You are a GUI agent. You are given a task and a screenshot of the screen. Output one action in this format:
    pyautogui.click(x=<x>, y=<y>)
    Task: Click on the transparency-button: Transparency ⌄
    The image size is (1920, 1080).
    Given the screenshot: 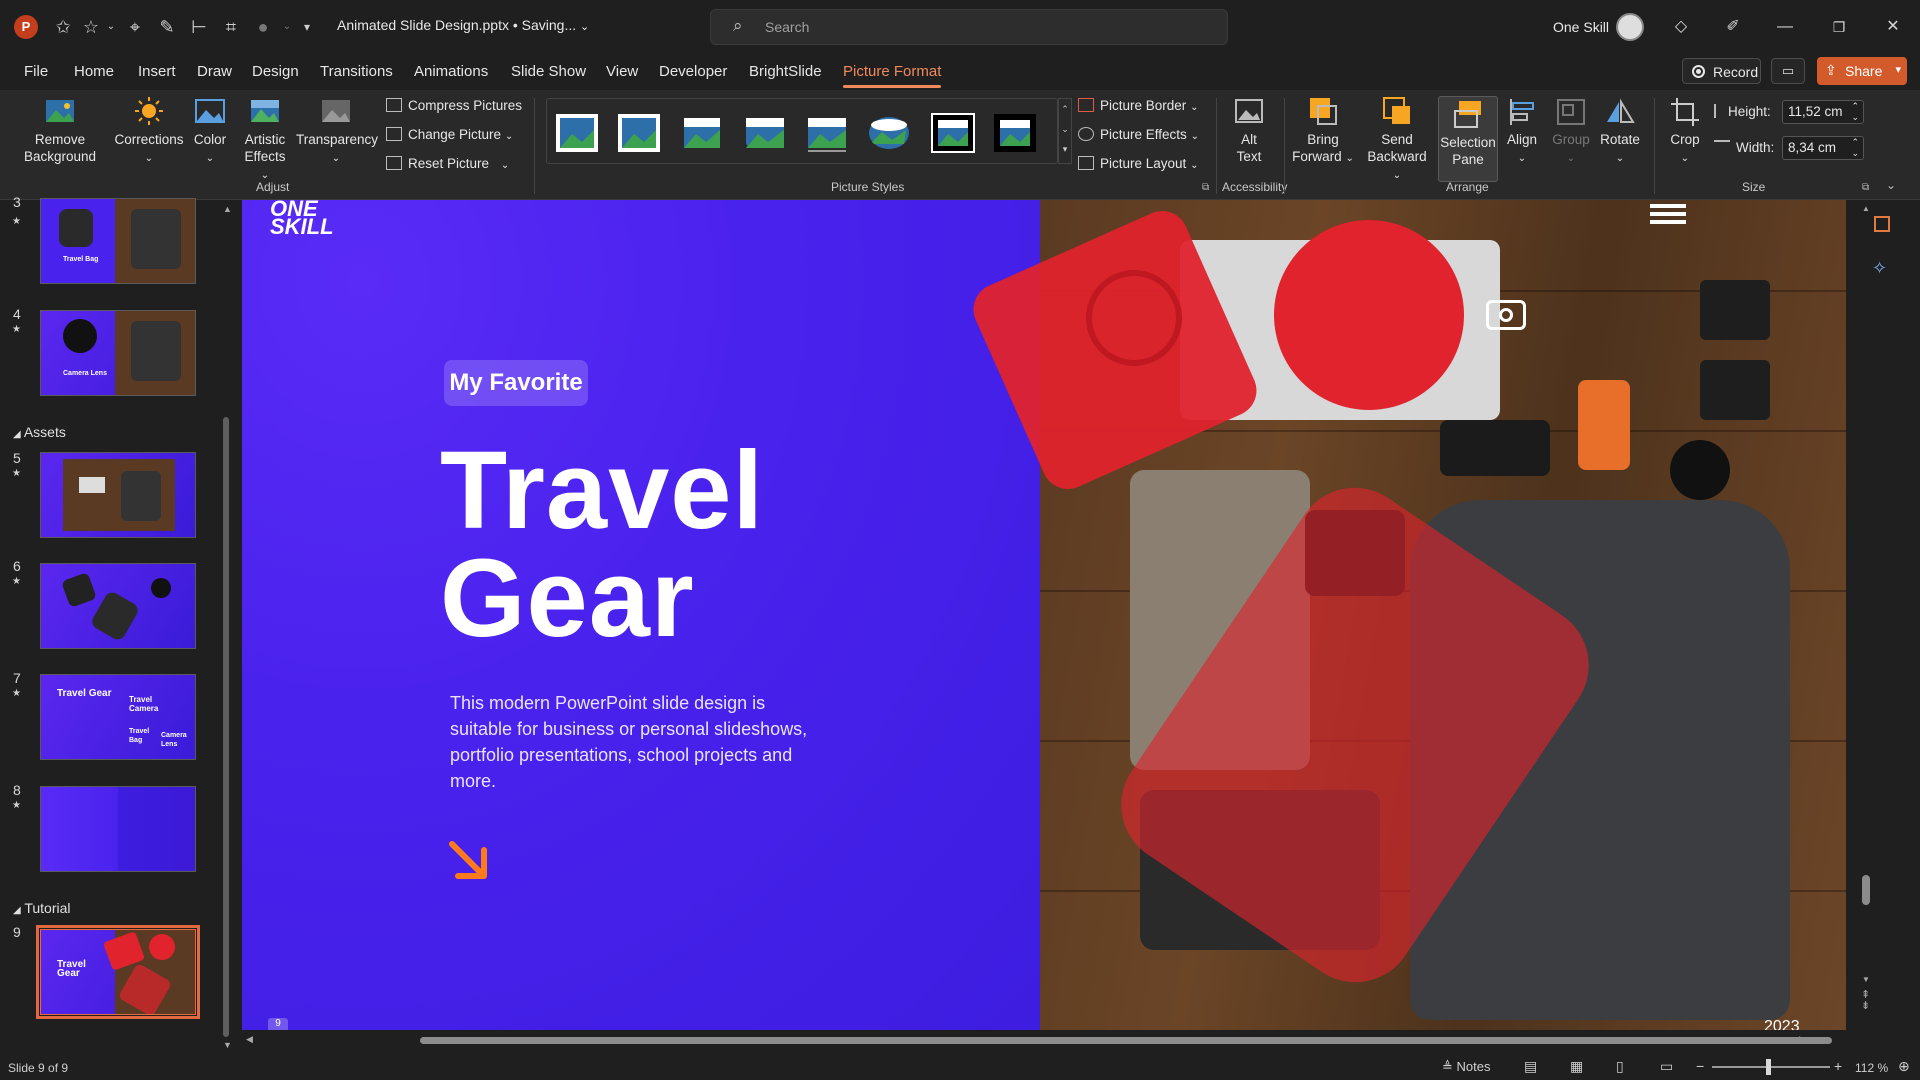 What is the action you would take?
    pyautogui.click(x=337, y=131)
    